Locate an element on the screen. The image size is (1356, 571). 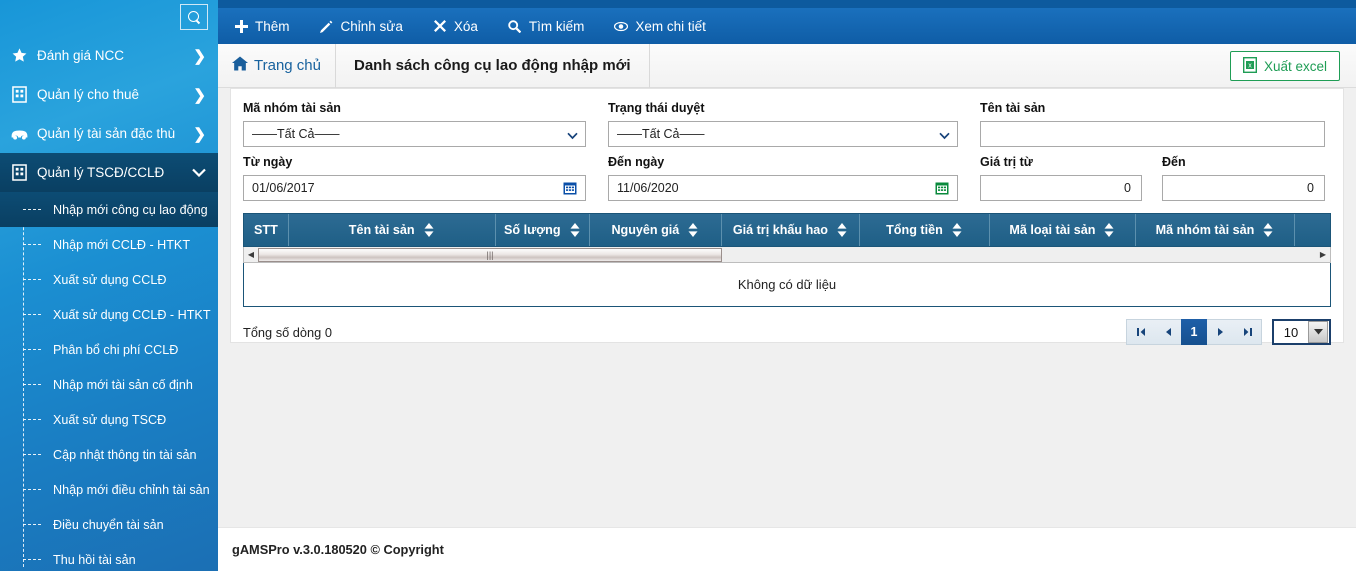
sidebar-item-label: Quản lý tài sản đặc thù is located at coordinates (106, 133).